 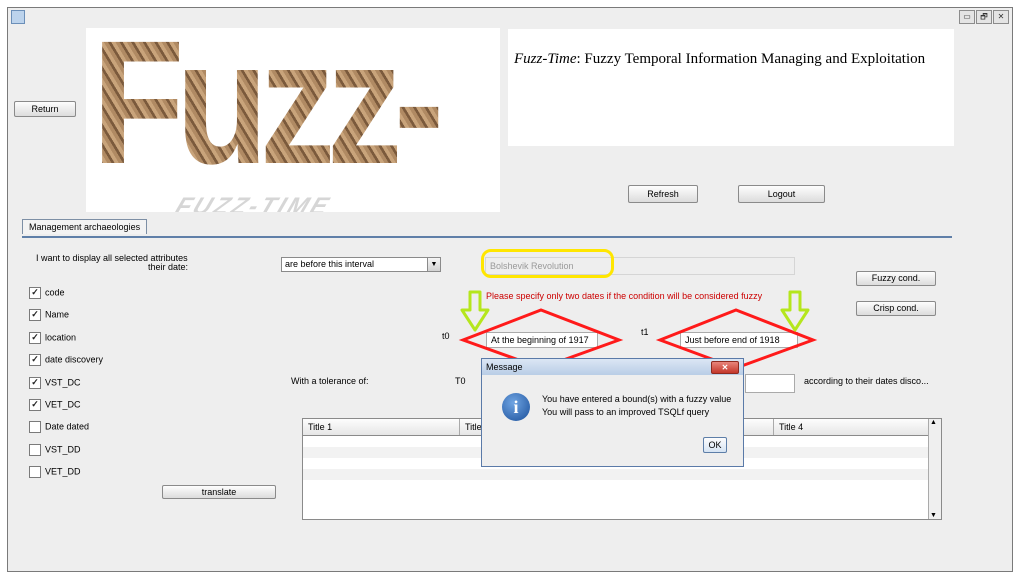 I want to click on ok-button: OK, so click(x=715, y=445).